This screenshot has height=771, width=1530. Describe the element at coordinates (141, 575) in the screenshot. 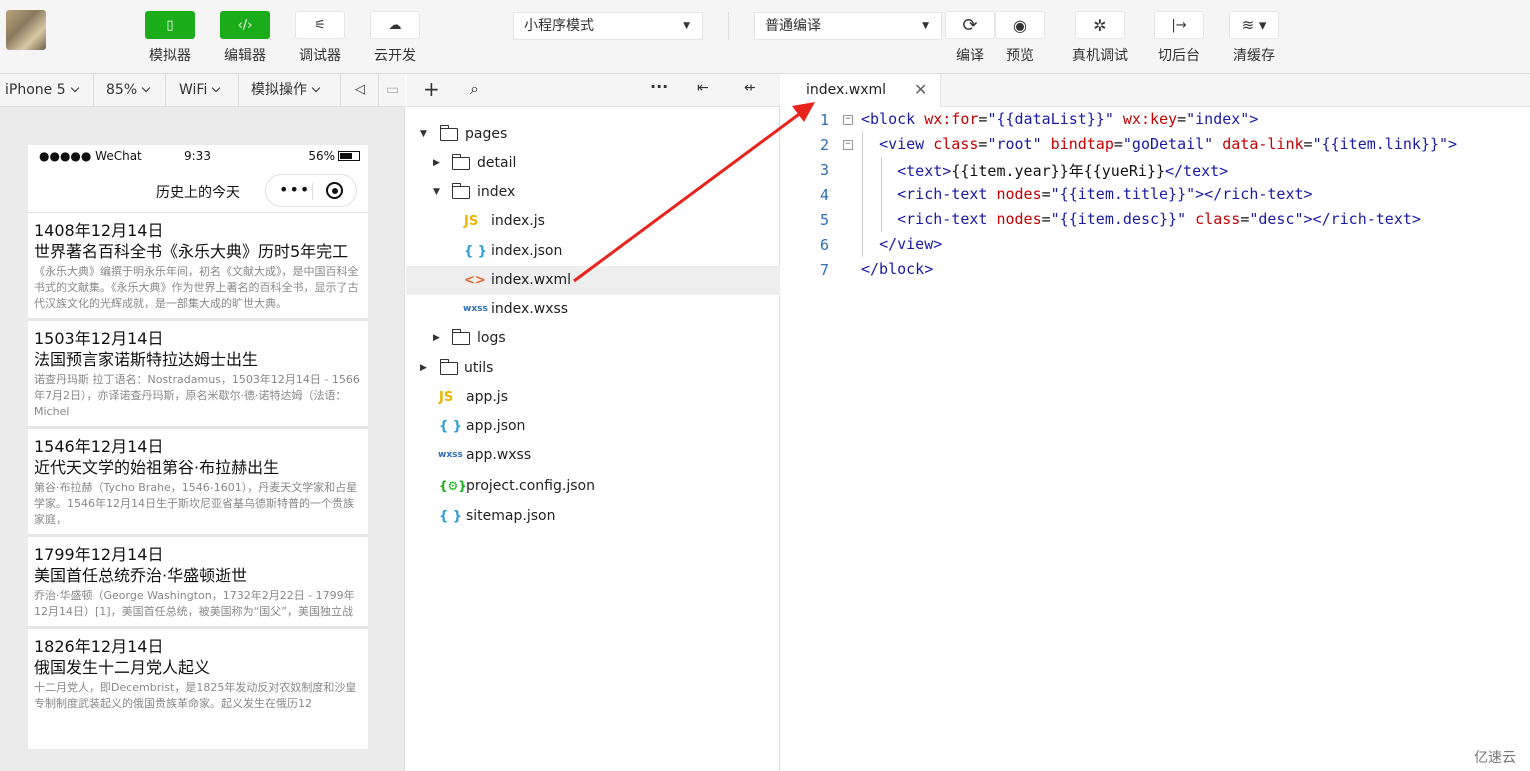

I see `item-title: 美国首任总统乔治·华盛顿逝世` at that location.